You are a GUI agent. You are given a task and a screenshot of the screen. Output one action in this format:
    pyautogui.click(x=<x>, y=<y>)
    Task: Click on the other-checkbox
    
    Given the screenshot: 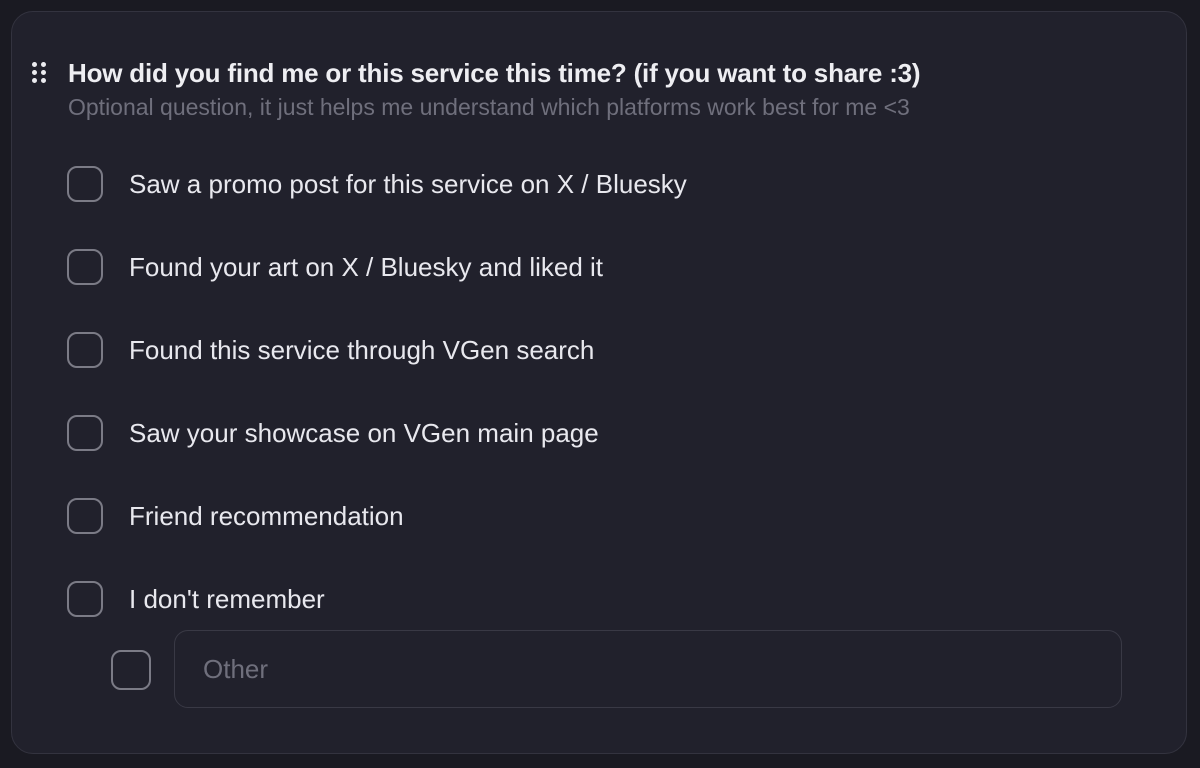 What is the action you would take?
    pyautogui.click(x=131, y=670)
    